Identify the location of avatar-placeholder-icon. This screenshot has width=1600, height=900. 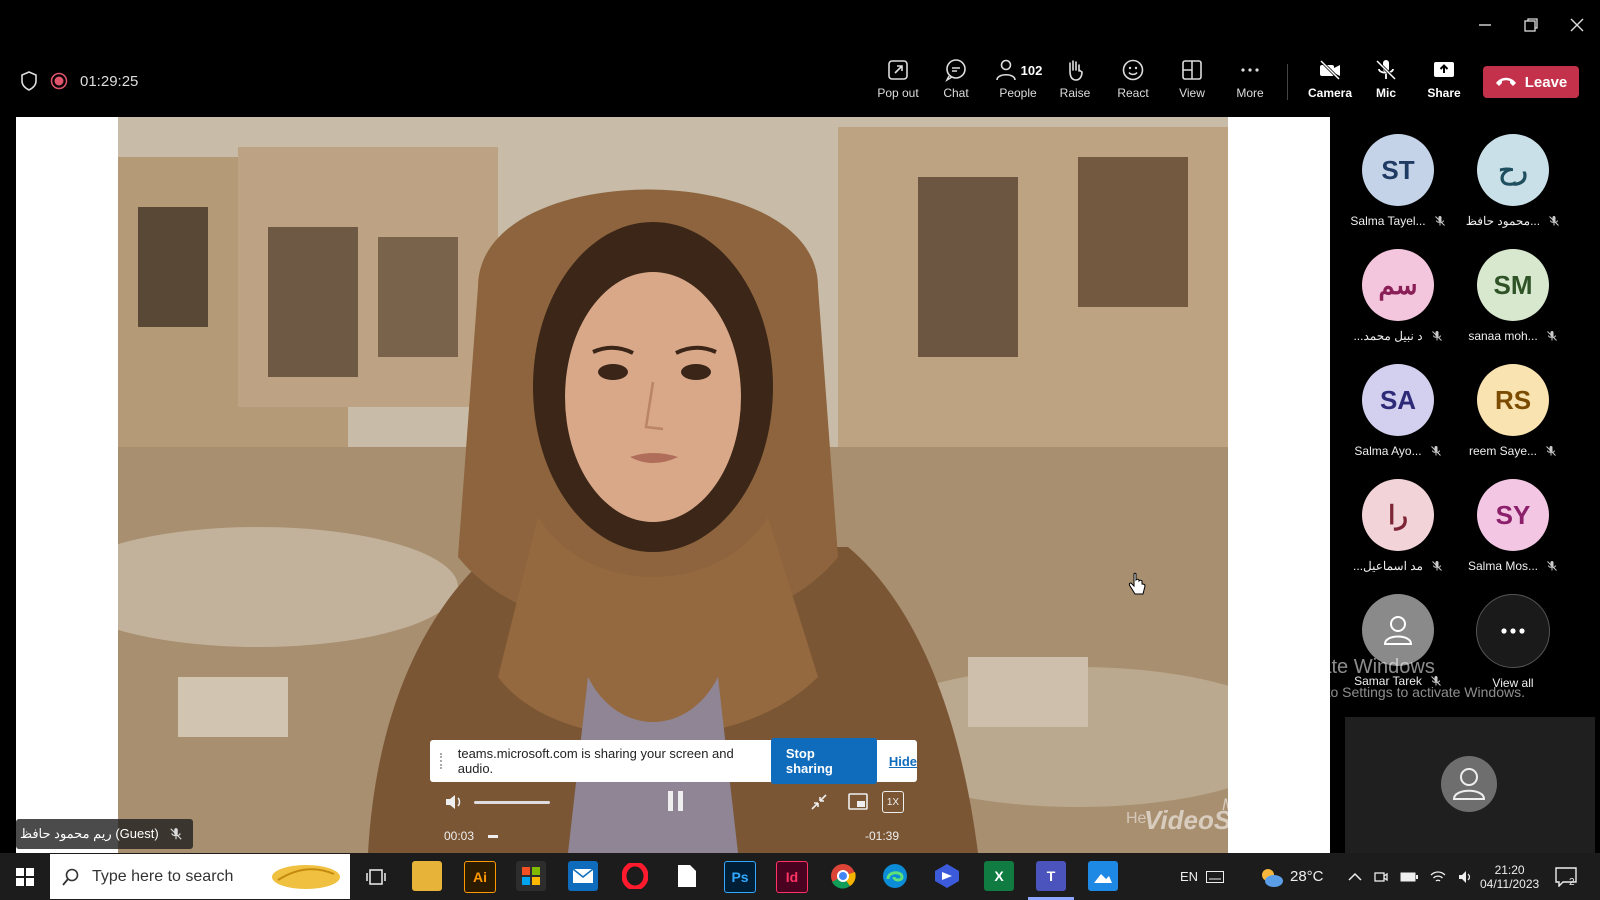
(1469, 784).